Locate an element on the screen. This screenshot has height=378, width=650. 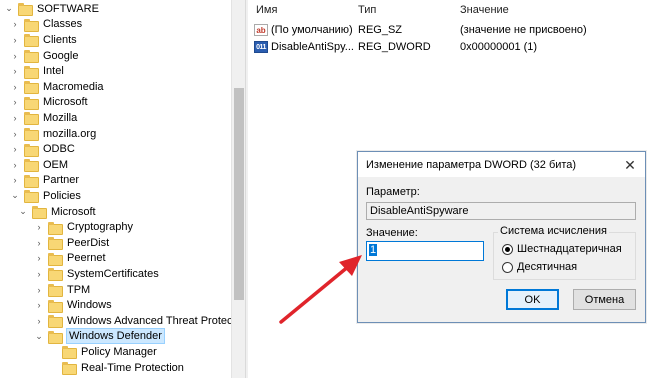
tree-item: › Microsoft is located at coordinates (49, 103).